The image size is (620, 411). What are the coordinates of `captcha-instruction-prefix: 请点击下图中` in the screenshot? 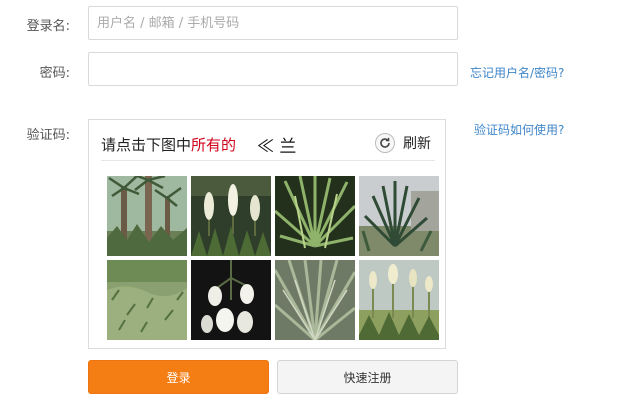 It's located at (146, 145).